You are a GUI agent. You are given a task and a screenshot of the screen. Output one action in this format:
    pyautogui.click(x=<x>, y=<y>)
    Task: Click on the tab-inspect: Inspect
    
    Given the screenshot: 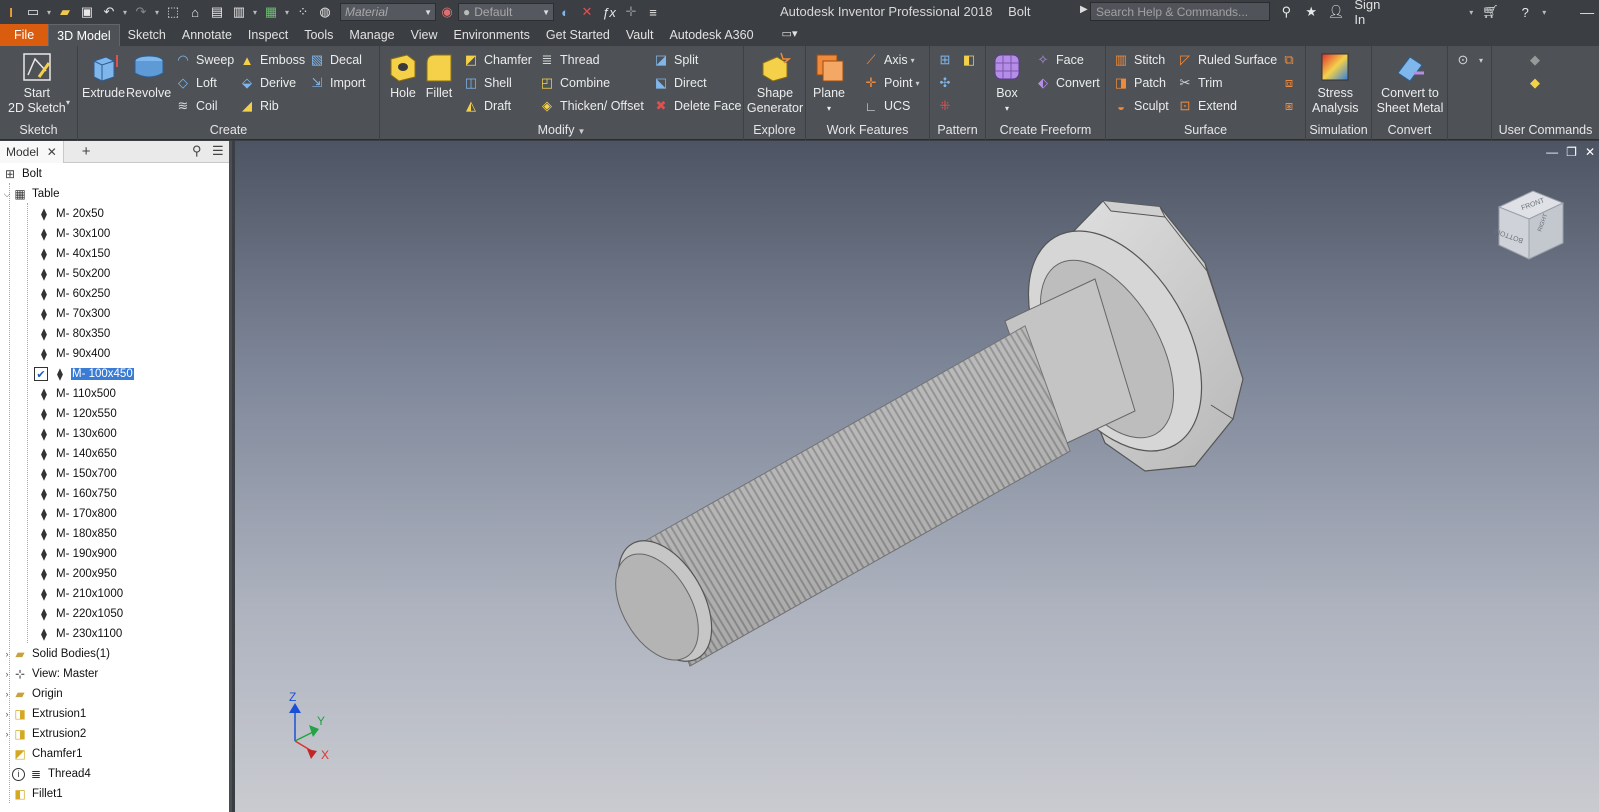 What is the action you would take?
    pyautogui.click(x=268, y=35)
    